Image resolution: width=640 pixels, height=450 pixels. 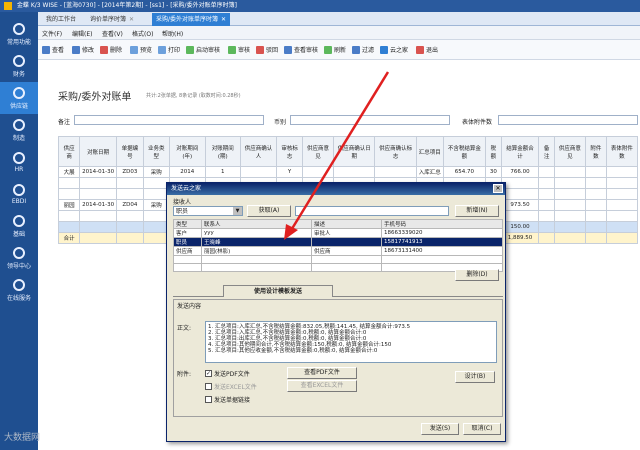 I want to click on currency-label: 币别, so click(x=280, y=122).